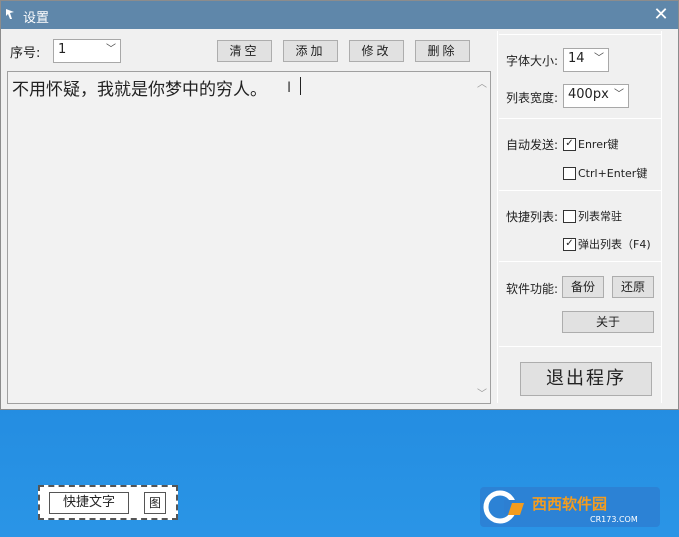  I want to click on font-size-select: 14 ﹀, so click(586, 60).